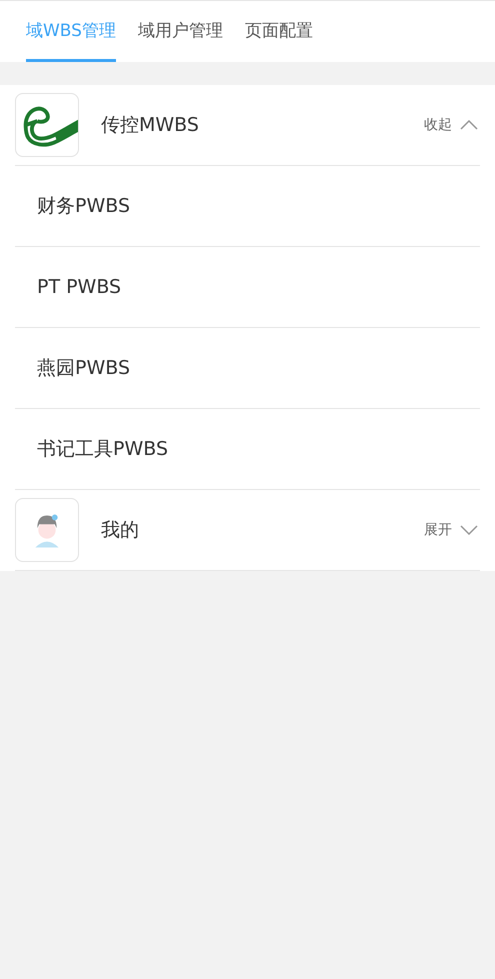 The width and height of the screenshot is (495, 979). Describe the element at coordinates (278, 31) in the screenshot. I see `tab: 页面配置` at that location.